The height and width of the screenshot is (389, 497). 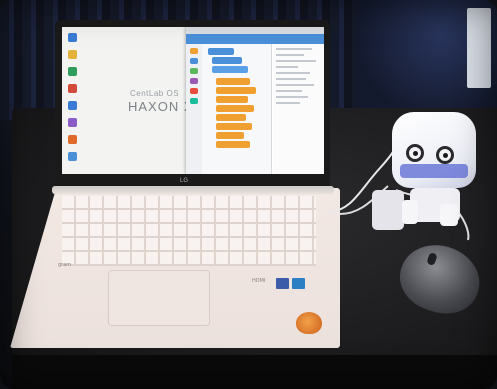 What do you see at coordinates (449, 215) in the screenshot?
I see `robot-right-leg` at bounding box center [449, 215].